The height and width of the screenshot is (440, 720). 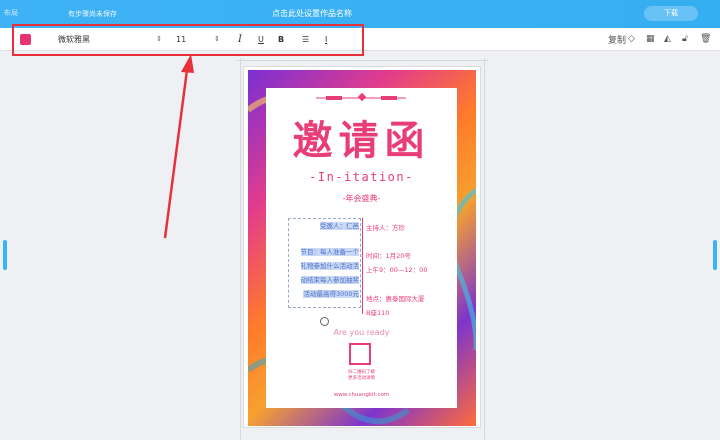 What do you see at coordinates (361, 378) in the screenshot?
I see `qr-caption-2: 更多活动详情` at bounding box center [361, 378].